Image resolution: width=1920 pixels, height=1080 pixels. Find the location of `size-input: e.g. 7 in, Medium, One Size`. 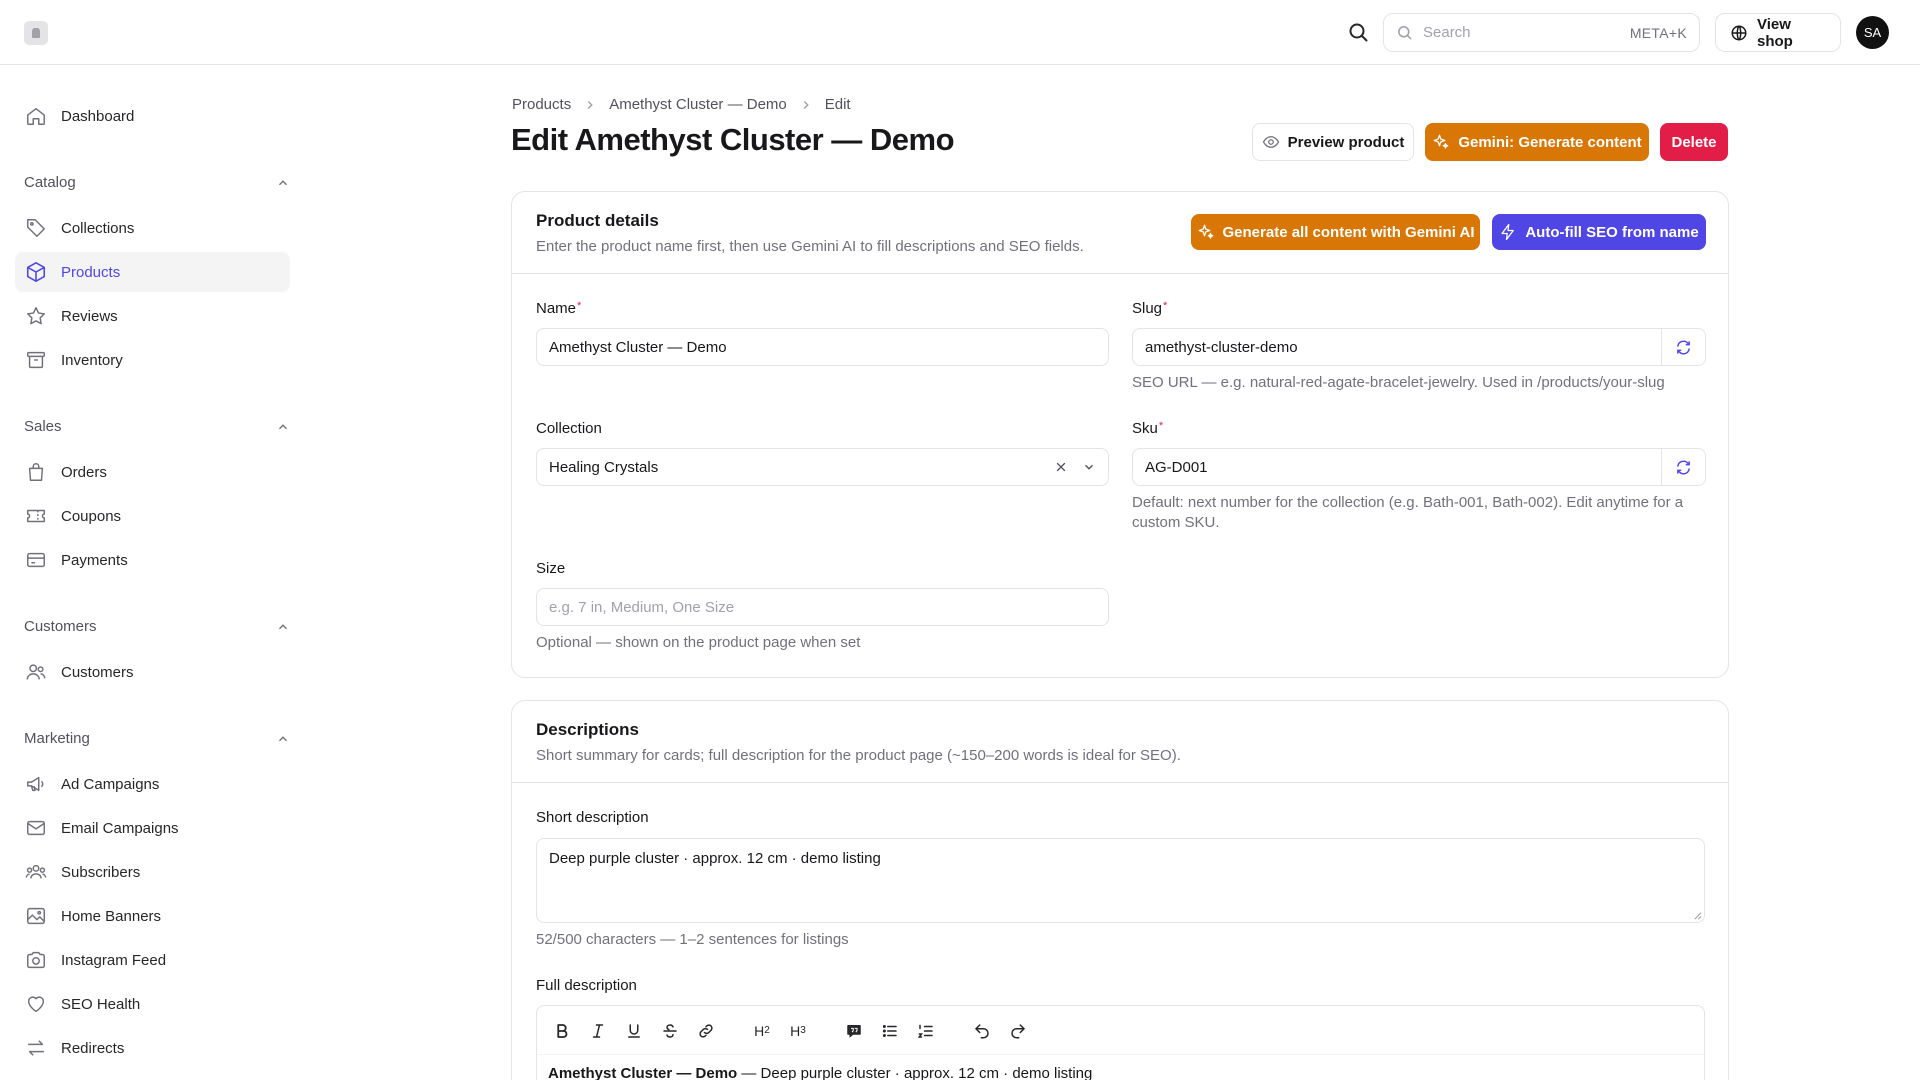

size-input: e.g. 7 in, Medium, One Size is located at coordinates (822, 607).